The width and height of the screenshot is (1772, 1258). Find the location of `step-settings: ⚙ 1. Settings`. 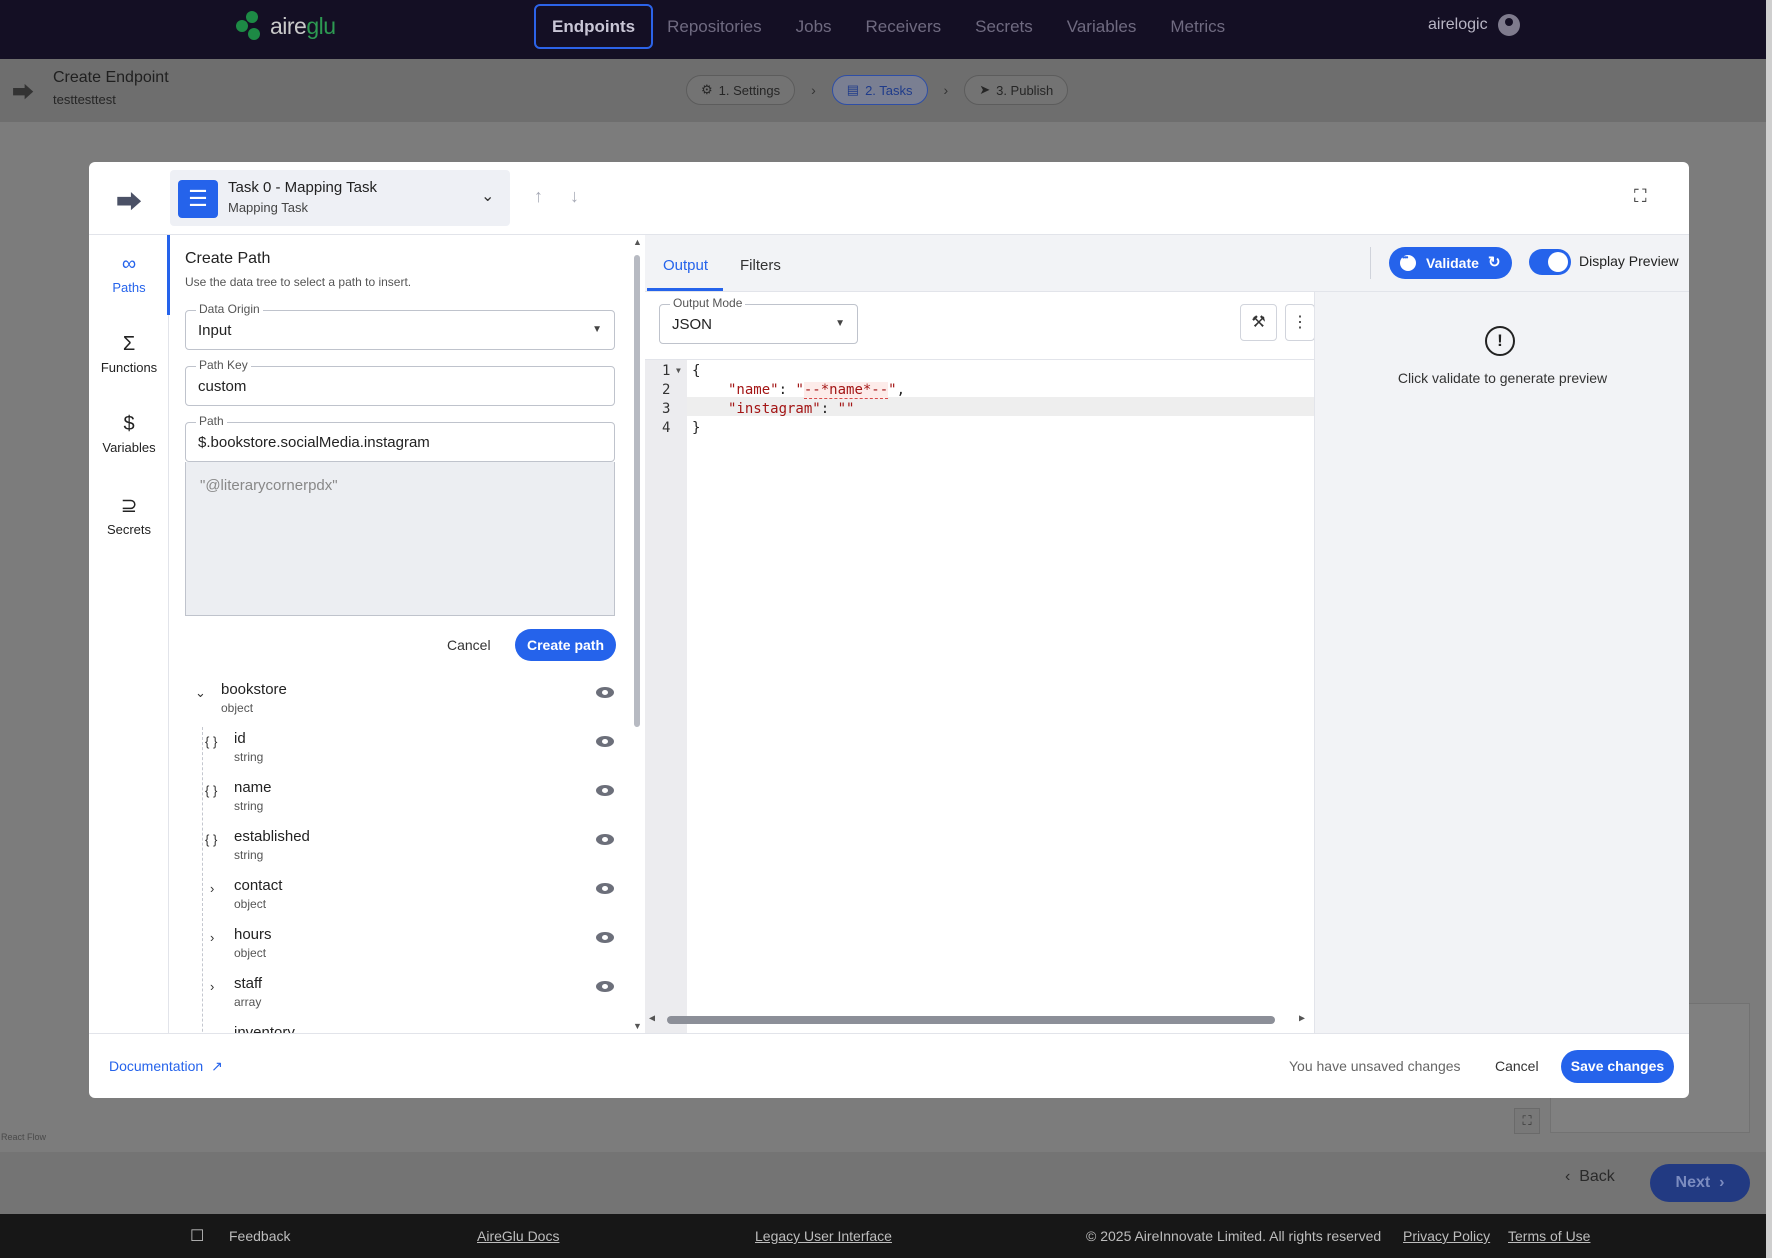

step-settings: ⚙ 1. Settings is located at coordinates (741, 90).